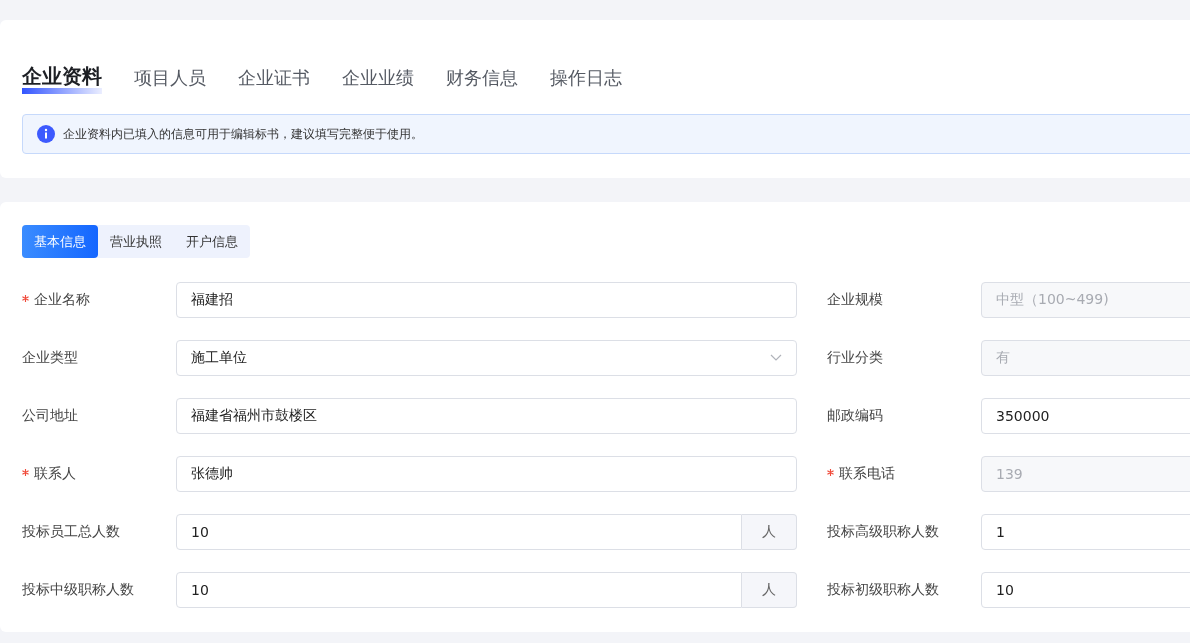 This screenshot has height=643, width=1190. Describe the element at coordinates (1085, 532) in the screenshot. I see `input-field: 1` at that location.